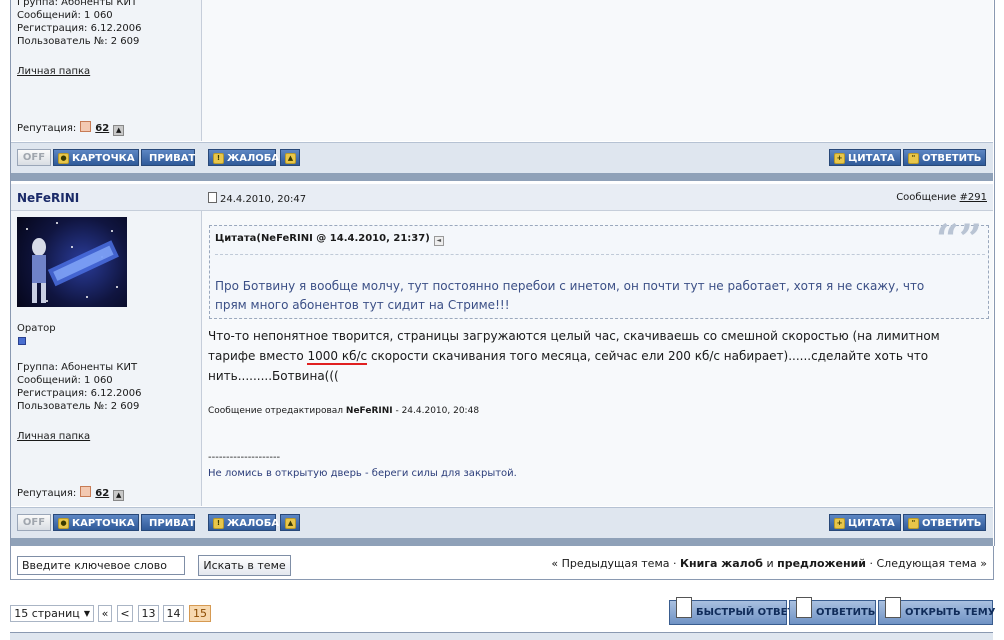 The image size is (1004, 640). Describe the element at coordinates (105, 613) in the screenshot. I see `first-page-button: «` at that location.